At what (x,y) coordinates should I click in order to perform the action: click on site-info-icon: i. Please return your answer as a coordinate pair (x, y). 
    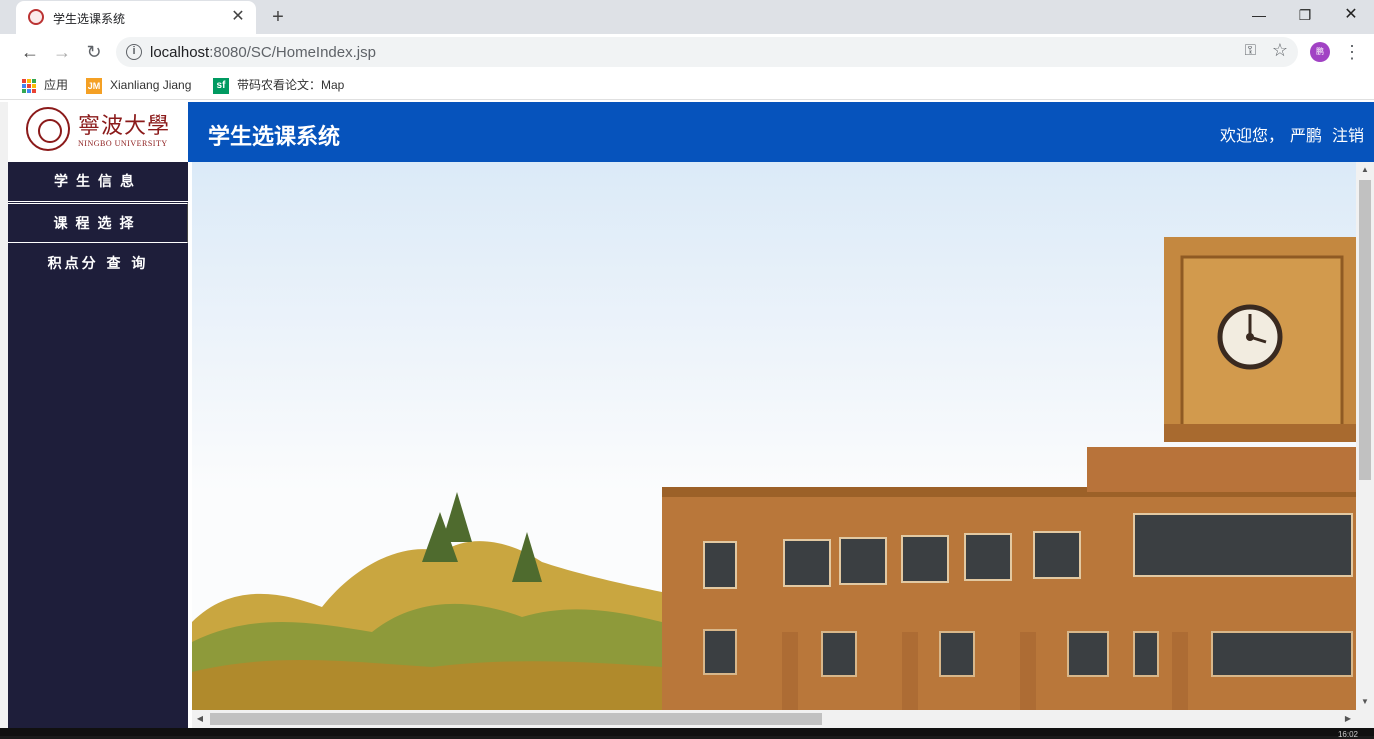
    Looking at the image, I should click on (134, 52).